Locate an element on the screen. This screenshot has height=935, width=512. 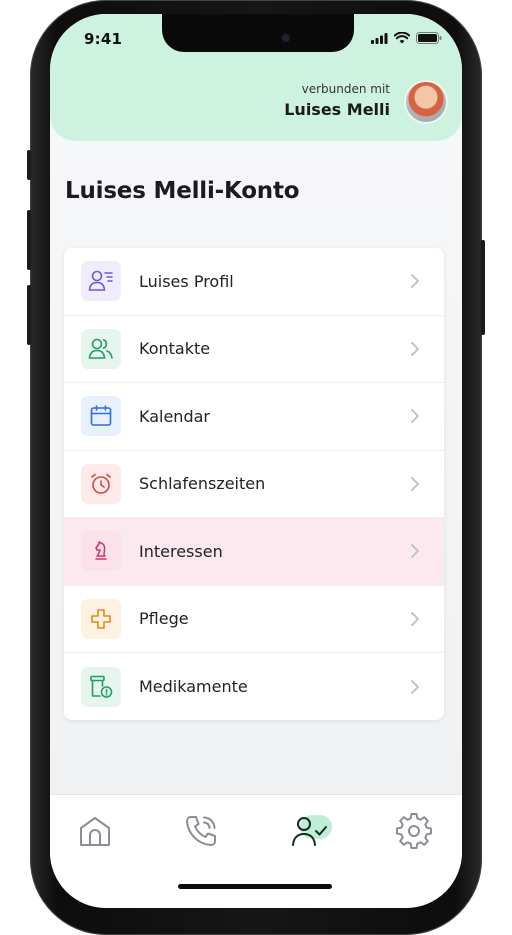
menu-item-label: Luises Profil is located at coordinates (186, 281).